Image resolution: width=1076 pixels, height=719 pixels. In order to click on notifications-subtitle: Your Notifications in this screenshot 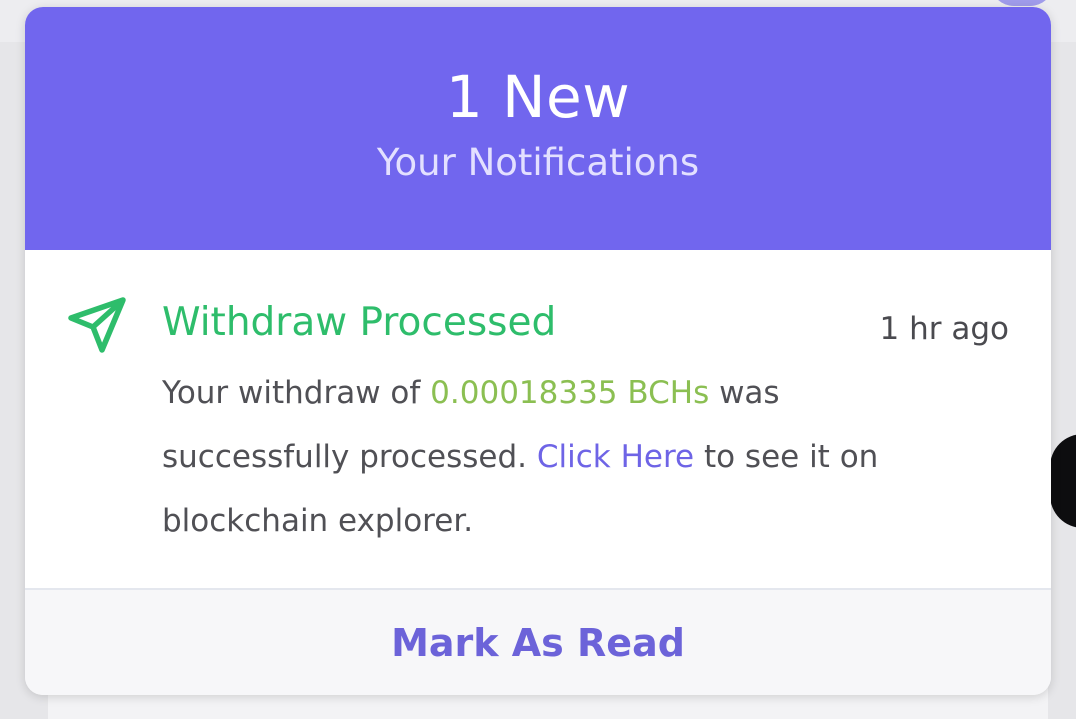, I will do `click(538, 162)`.